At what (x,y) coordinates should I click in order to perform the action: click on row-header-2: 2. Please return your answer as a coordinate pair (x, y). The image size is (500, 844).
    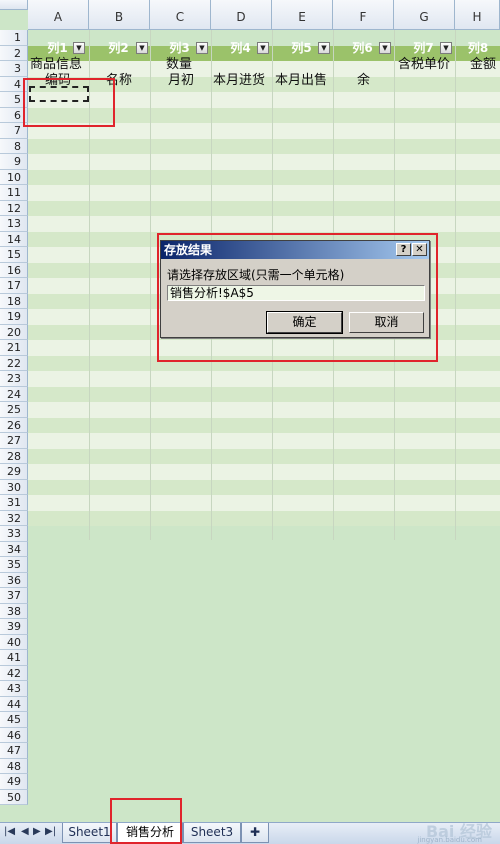
    Looking at the image, I should click on (14, 53).